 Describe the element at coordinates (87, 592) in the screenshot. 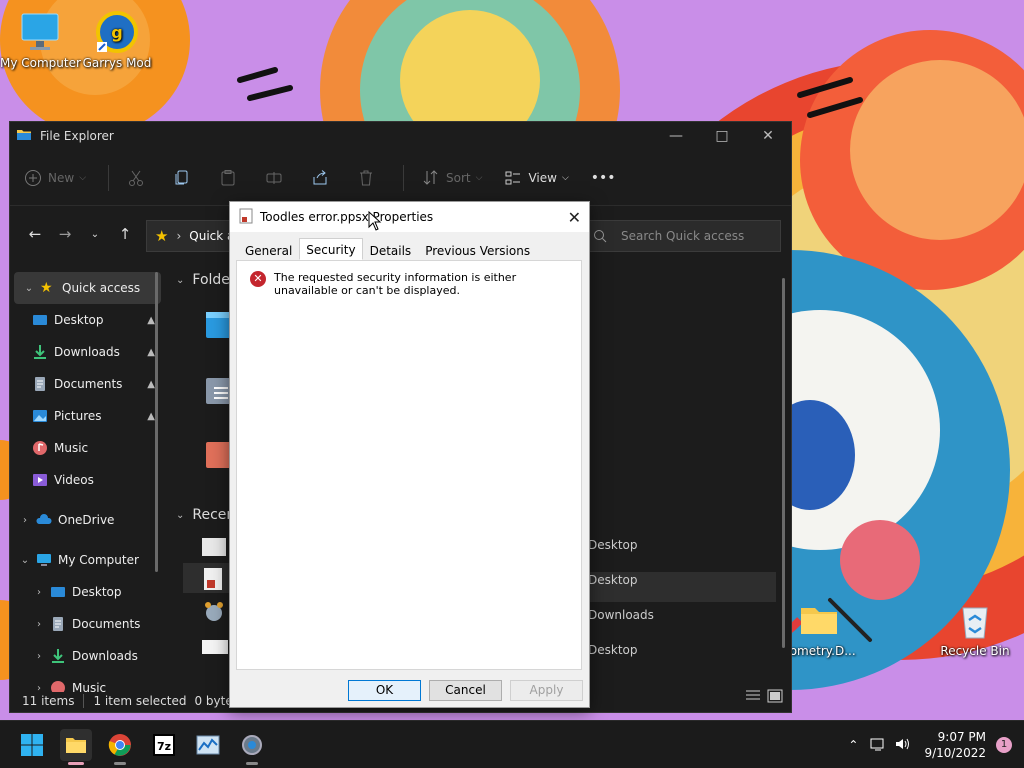

I see `sidebar-item-computer-desktop: › Desktop` at that location.